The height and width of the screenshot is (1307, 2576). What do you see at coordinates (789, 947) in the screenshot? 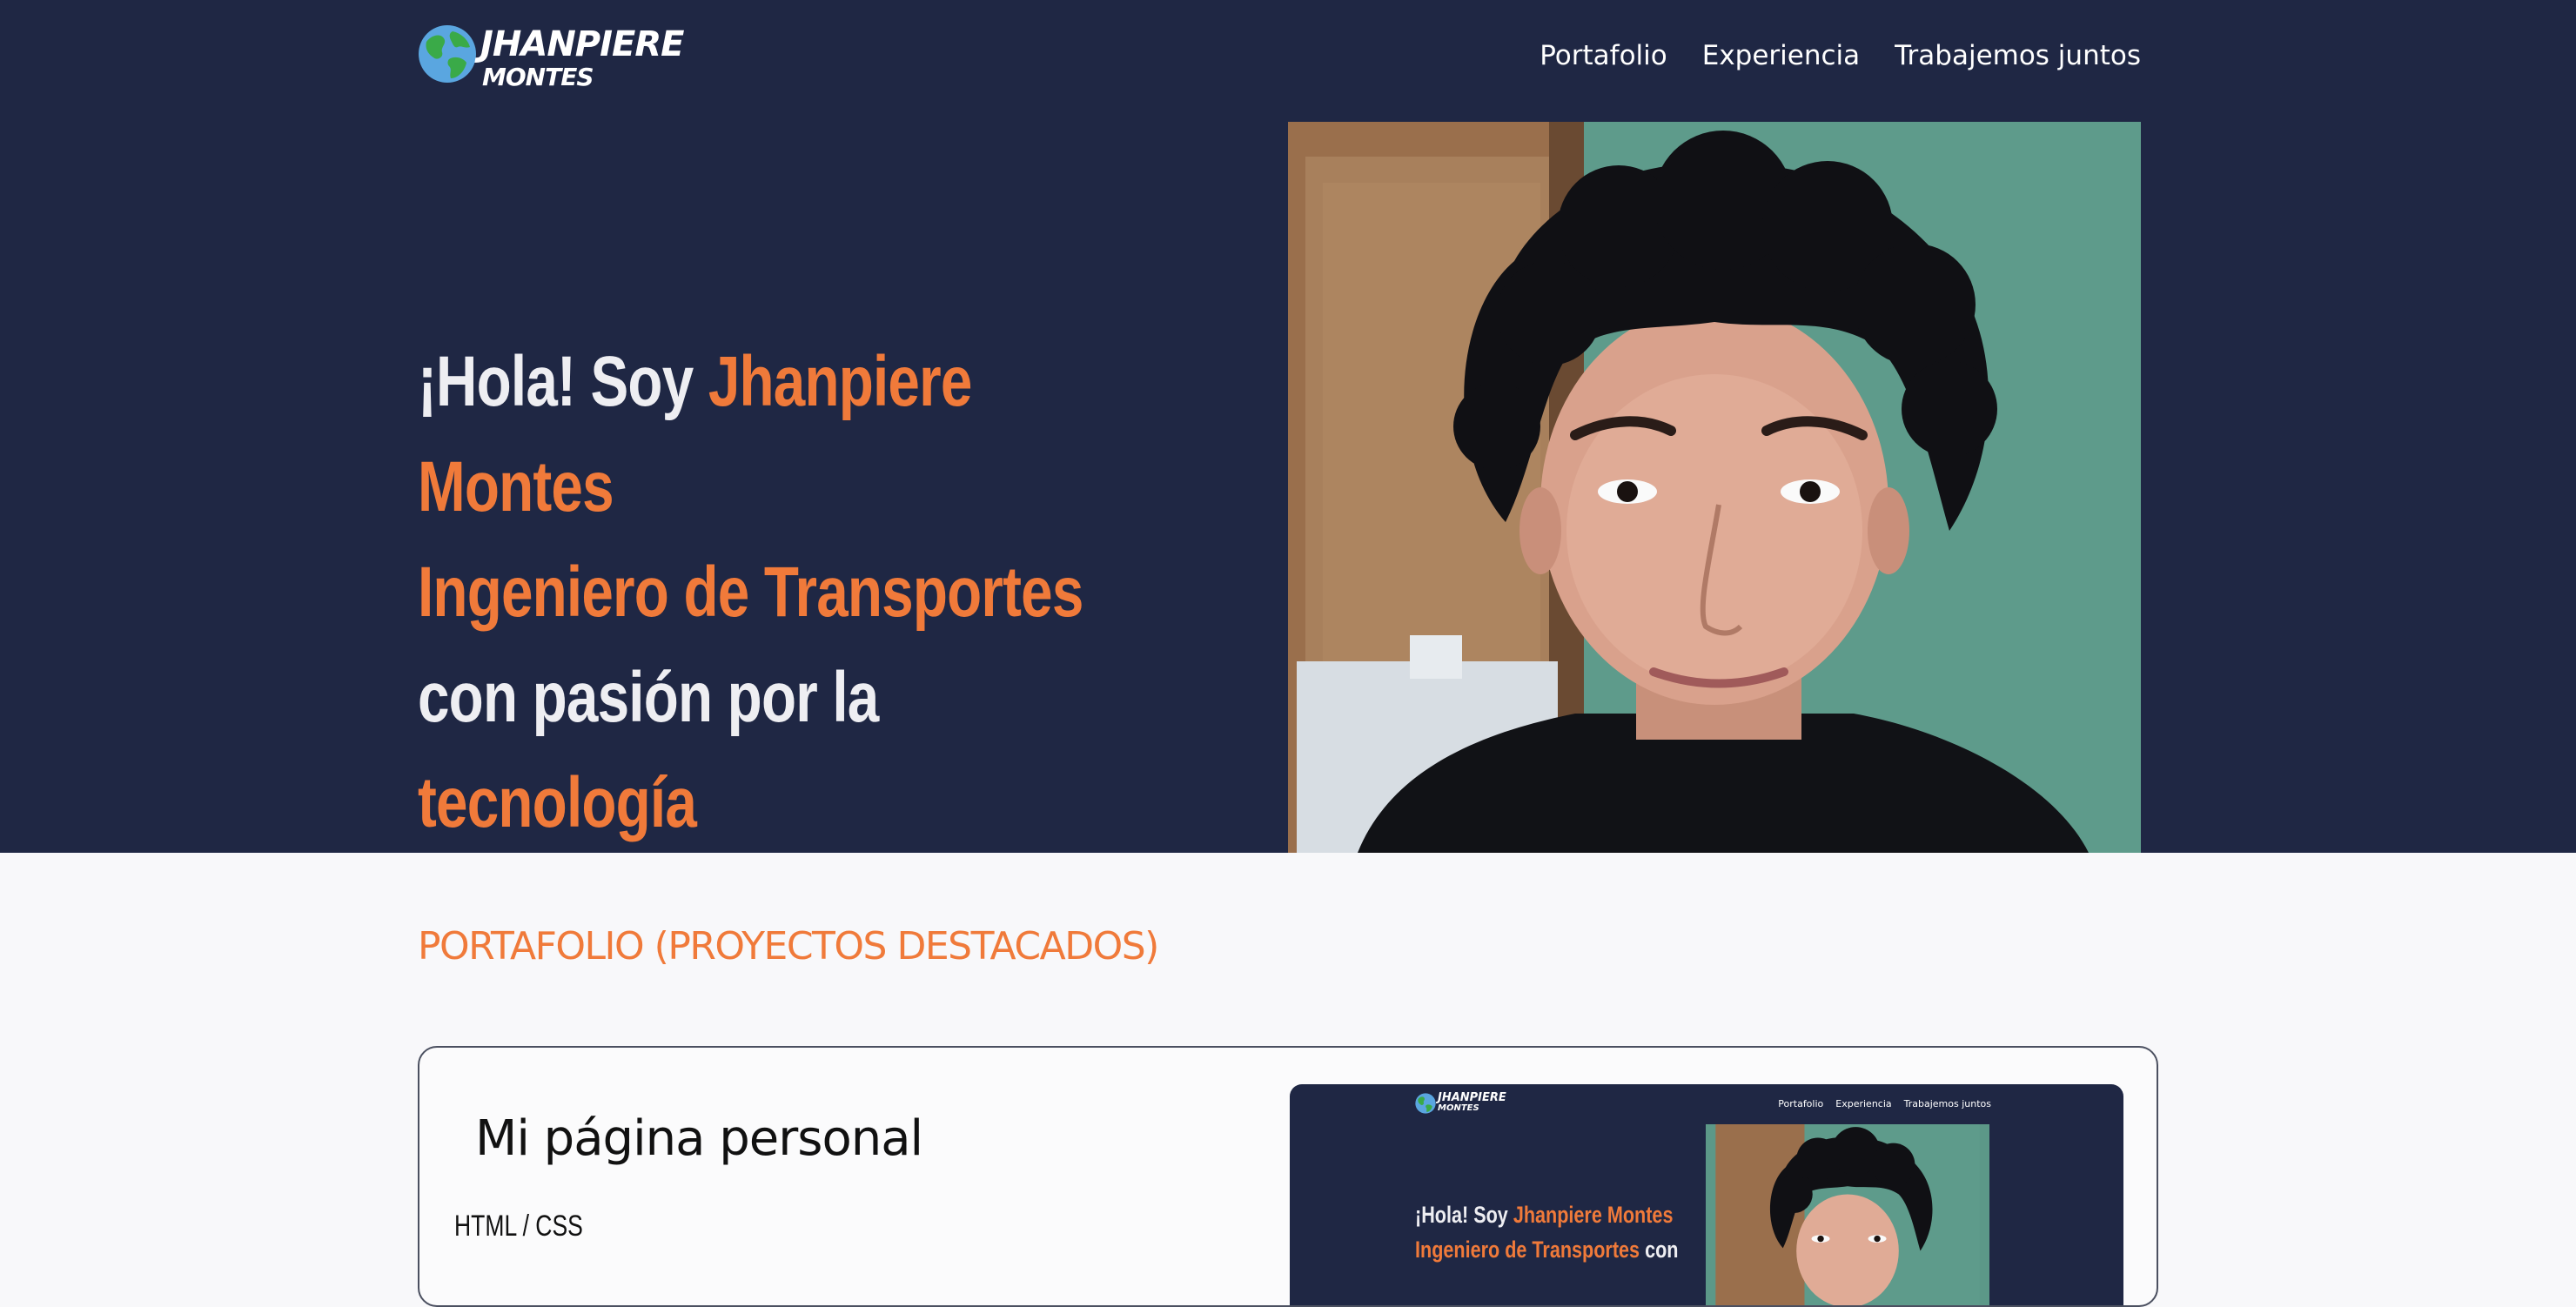
I see `portfolio-section-title: PORTAFOLIO (PROYECTOS DESTACADOS)` at bounding box center [789, 947].